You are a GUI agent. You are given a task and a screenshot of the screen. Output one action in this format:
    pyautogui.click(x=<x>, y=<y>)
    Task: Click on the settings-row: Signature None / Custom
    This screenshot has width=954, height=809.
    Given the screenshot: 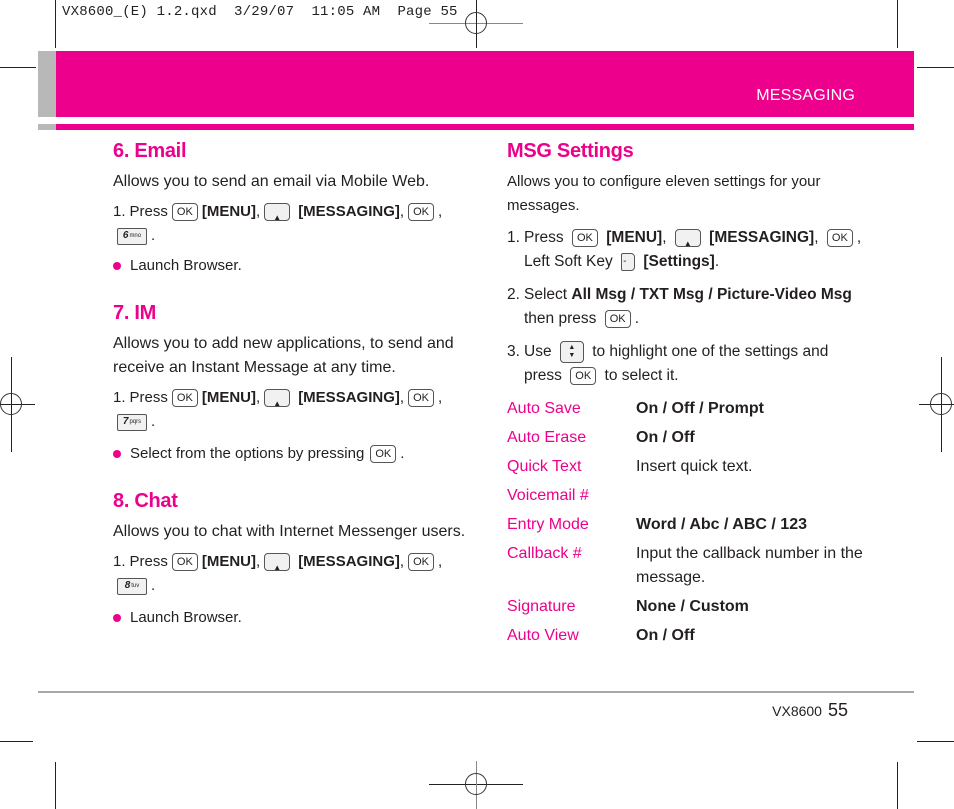 What is the action you would take?
    pyautogui.click(x=686, y=609)
    